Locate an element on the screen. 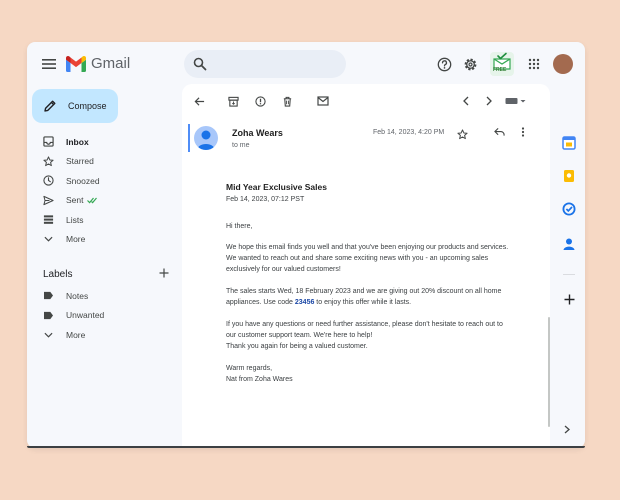 This screenshot has width=620, height=500. account-avatar is located at coordinates (563, 64).